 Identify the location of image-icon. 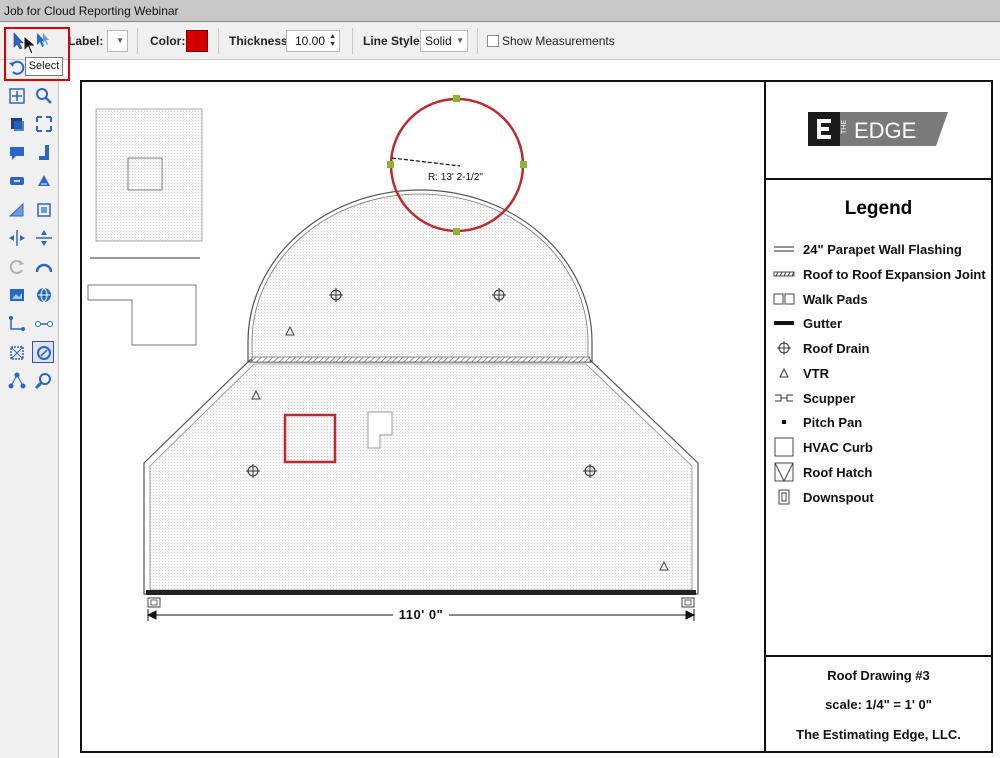
(17, 295).